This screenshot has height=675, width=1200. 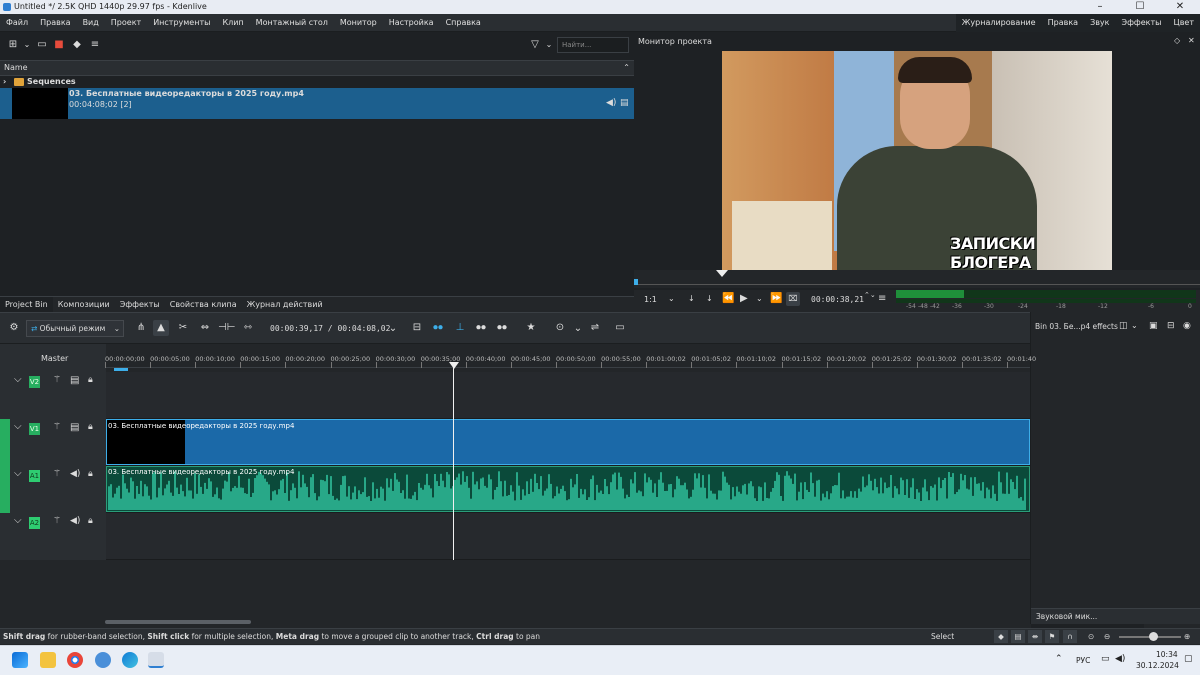 What do you see at coordinates (317, 68) in the screenshot?
I see `bin-column-header: Name ⌃` at bounding box center [317, 68].